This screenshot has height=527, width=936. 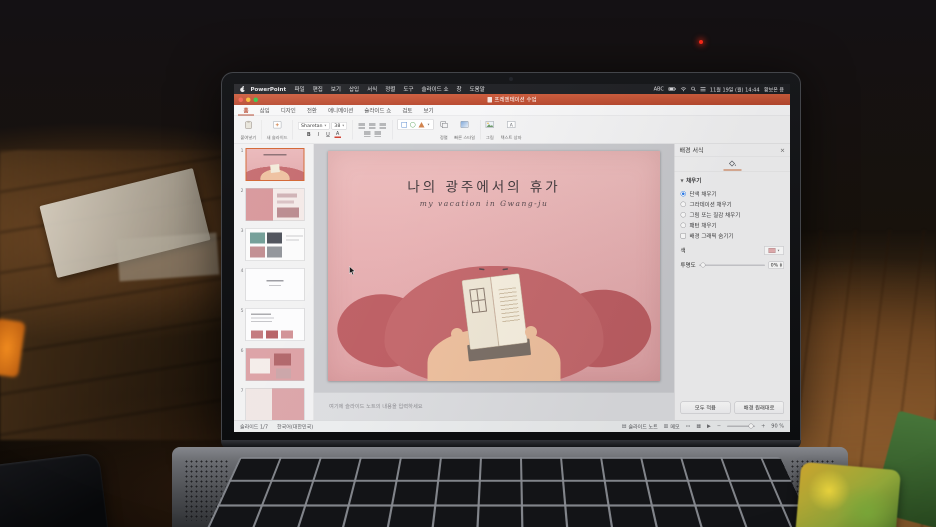 What do you see at coordinates (264, 110) in the screenshot?
I see `ribbon-tab: 삽입` at bounding box center [264, 110].